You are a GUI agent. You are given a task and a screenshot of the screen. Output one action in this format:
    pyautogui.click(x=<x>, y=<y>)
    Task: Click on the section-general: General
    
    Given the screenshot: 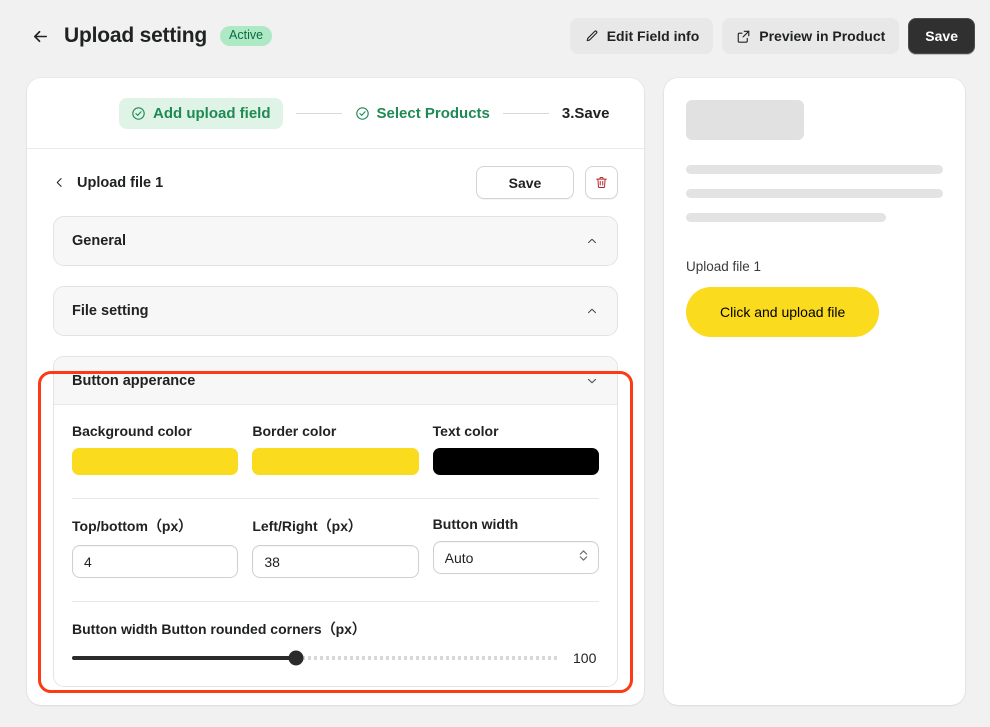 What is the action you would take?
    pyautogui.click(x=335, y=241)
    